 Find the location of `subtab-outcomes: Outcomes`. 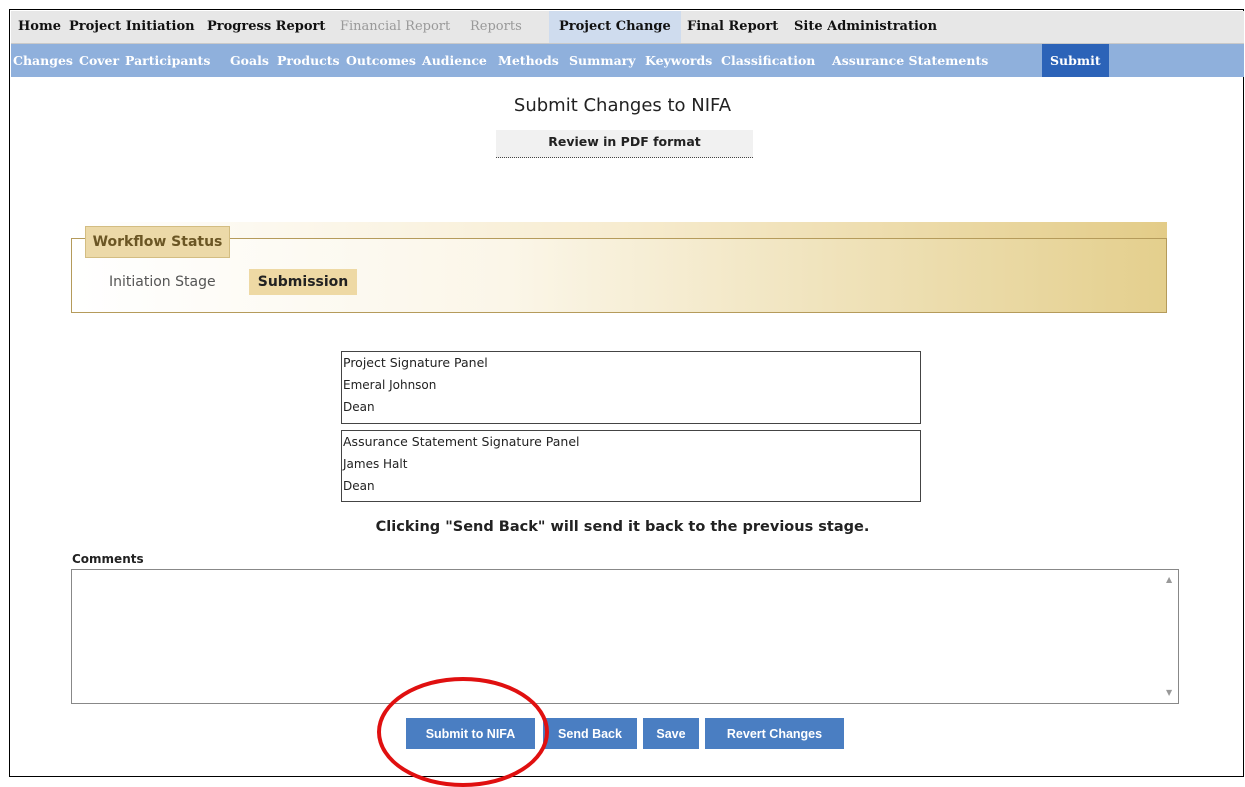

subtab-outcomes: Outcomes is located at coordinates (381, 60).